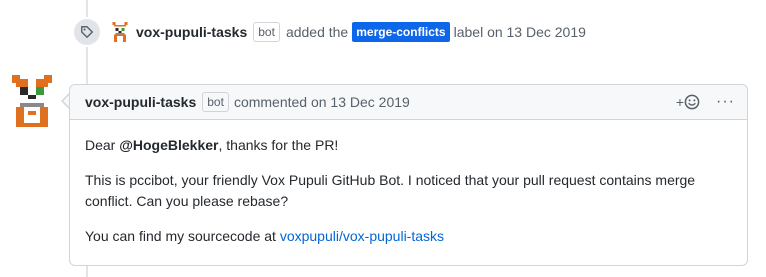  What do you see at coordinates (87, 32) in the screenshot?
I see `tag-icon` at bounding box center [87, 32].